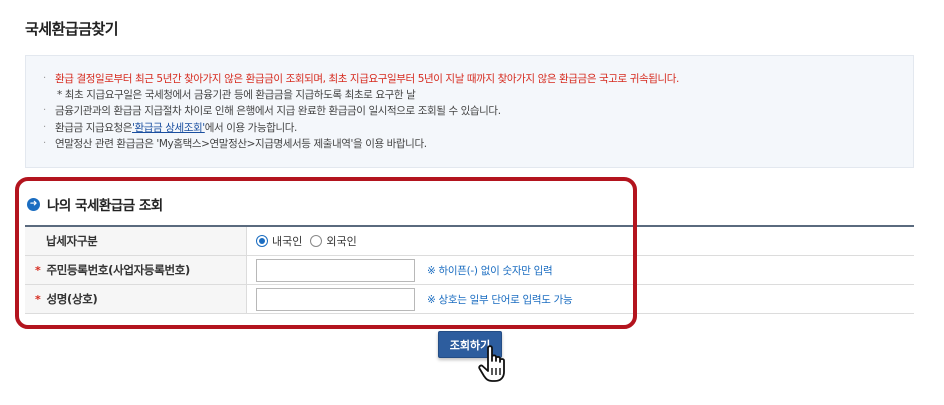  I want to click on radio-label: 외국인, so click(341, 241).